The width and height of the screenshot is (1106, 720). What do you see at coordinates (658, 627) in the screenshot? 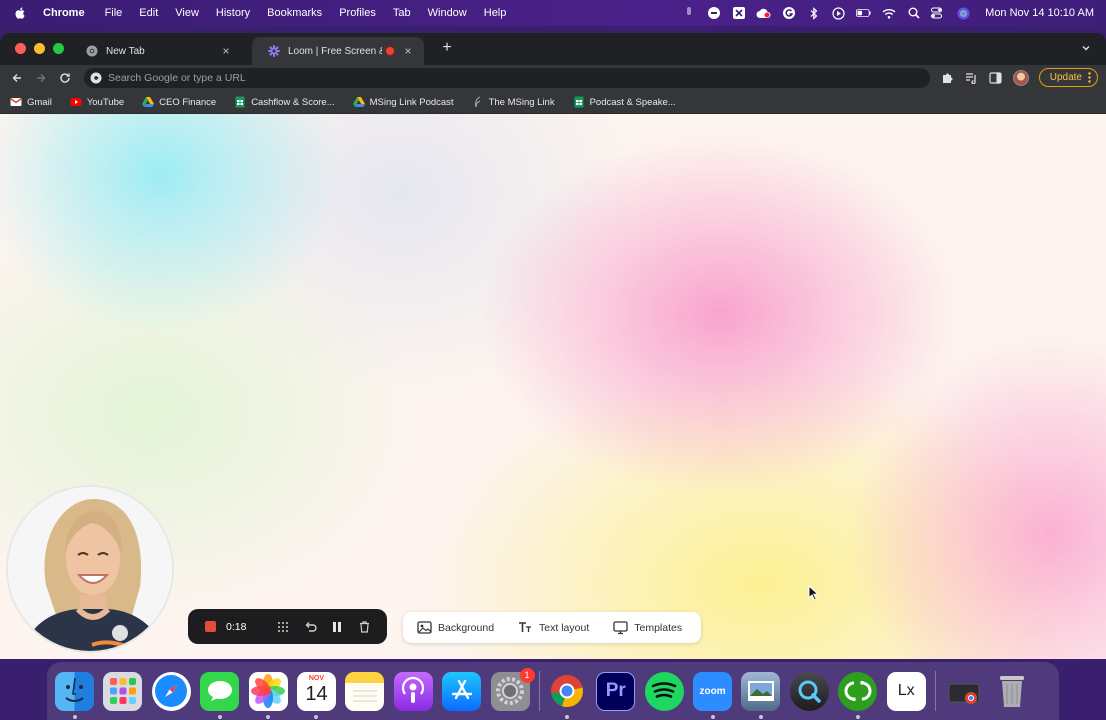
I see `templates-label: Templates` at bounding box center [658, 627].